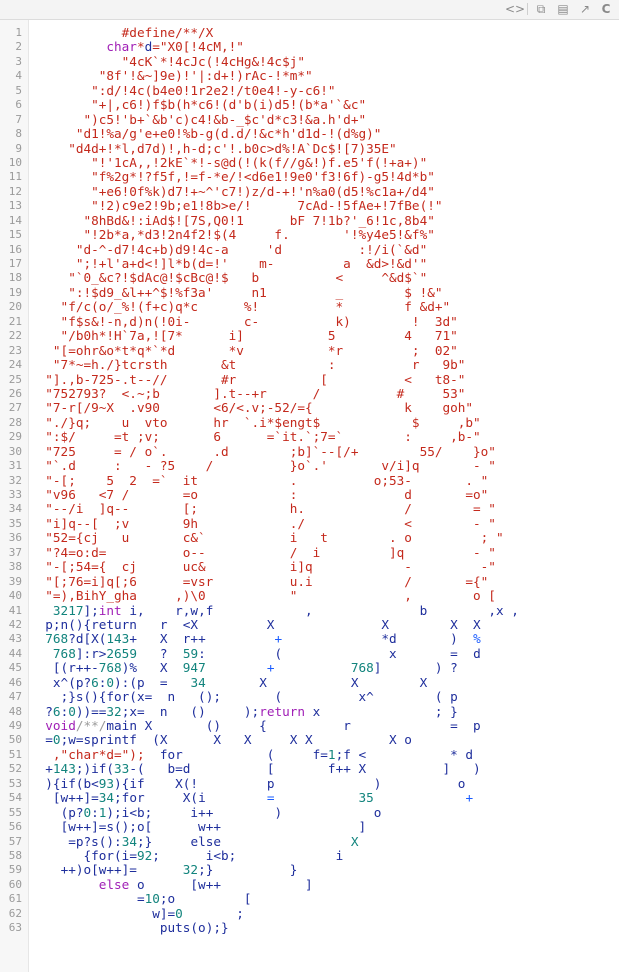 Image resolution: width=619 pixels, height=972 pixels. What do you see at coordinates (314, 696) in the screenshot?
I see `code-line: 47 ;}s(){for(x= n (); ( x^ ( p` at bounding box center [314, 696].